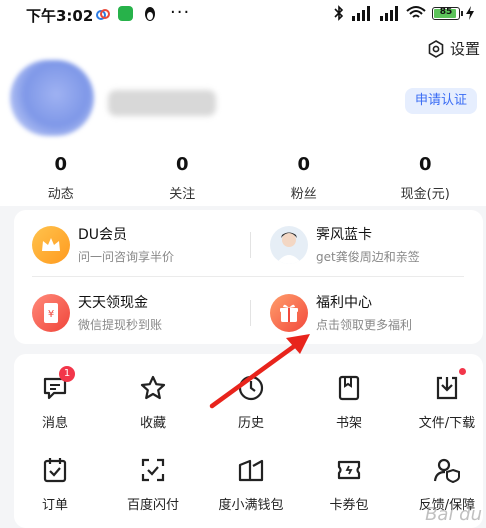 The image size is (486, 528). What do you see at coordinates (55, 470) in the screenshot?
I see `order-icon` at bounding box center [55, 470].